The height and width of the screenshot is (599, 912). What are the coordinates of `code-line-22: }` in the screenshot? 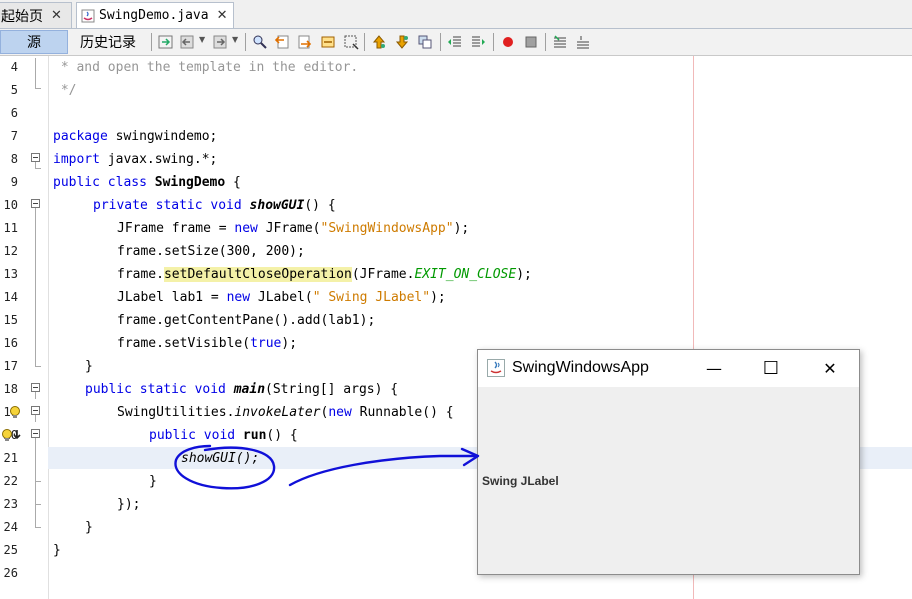 It's located at (153, 481).